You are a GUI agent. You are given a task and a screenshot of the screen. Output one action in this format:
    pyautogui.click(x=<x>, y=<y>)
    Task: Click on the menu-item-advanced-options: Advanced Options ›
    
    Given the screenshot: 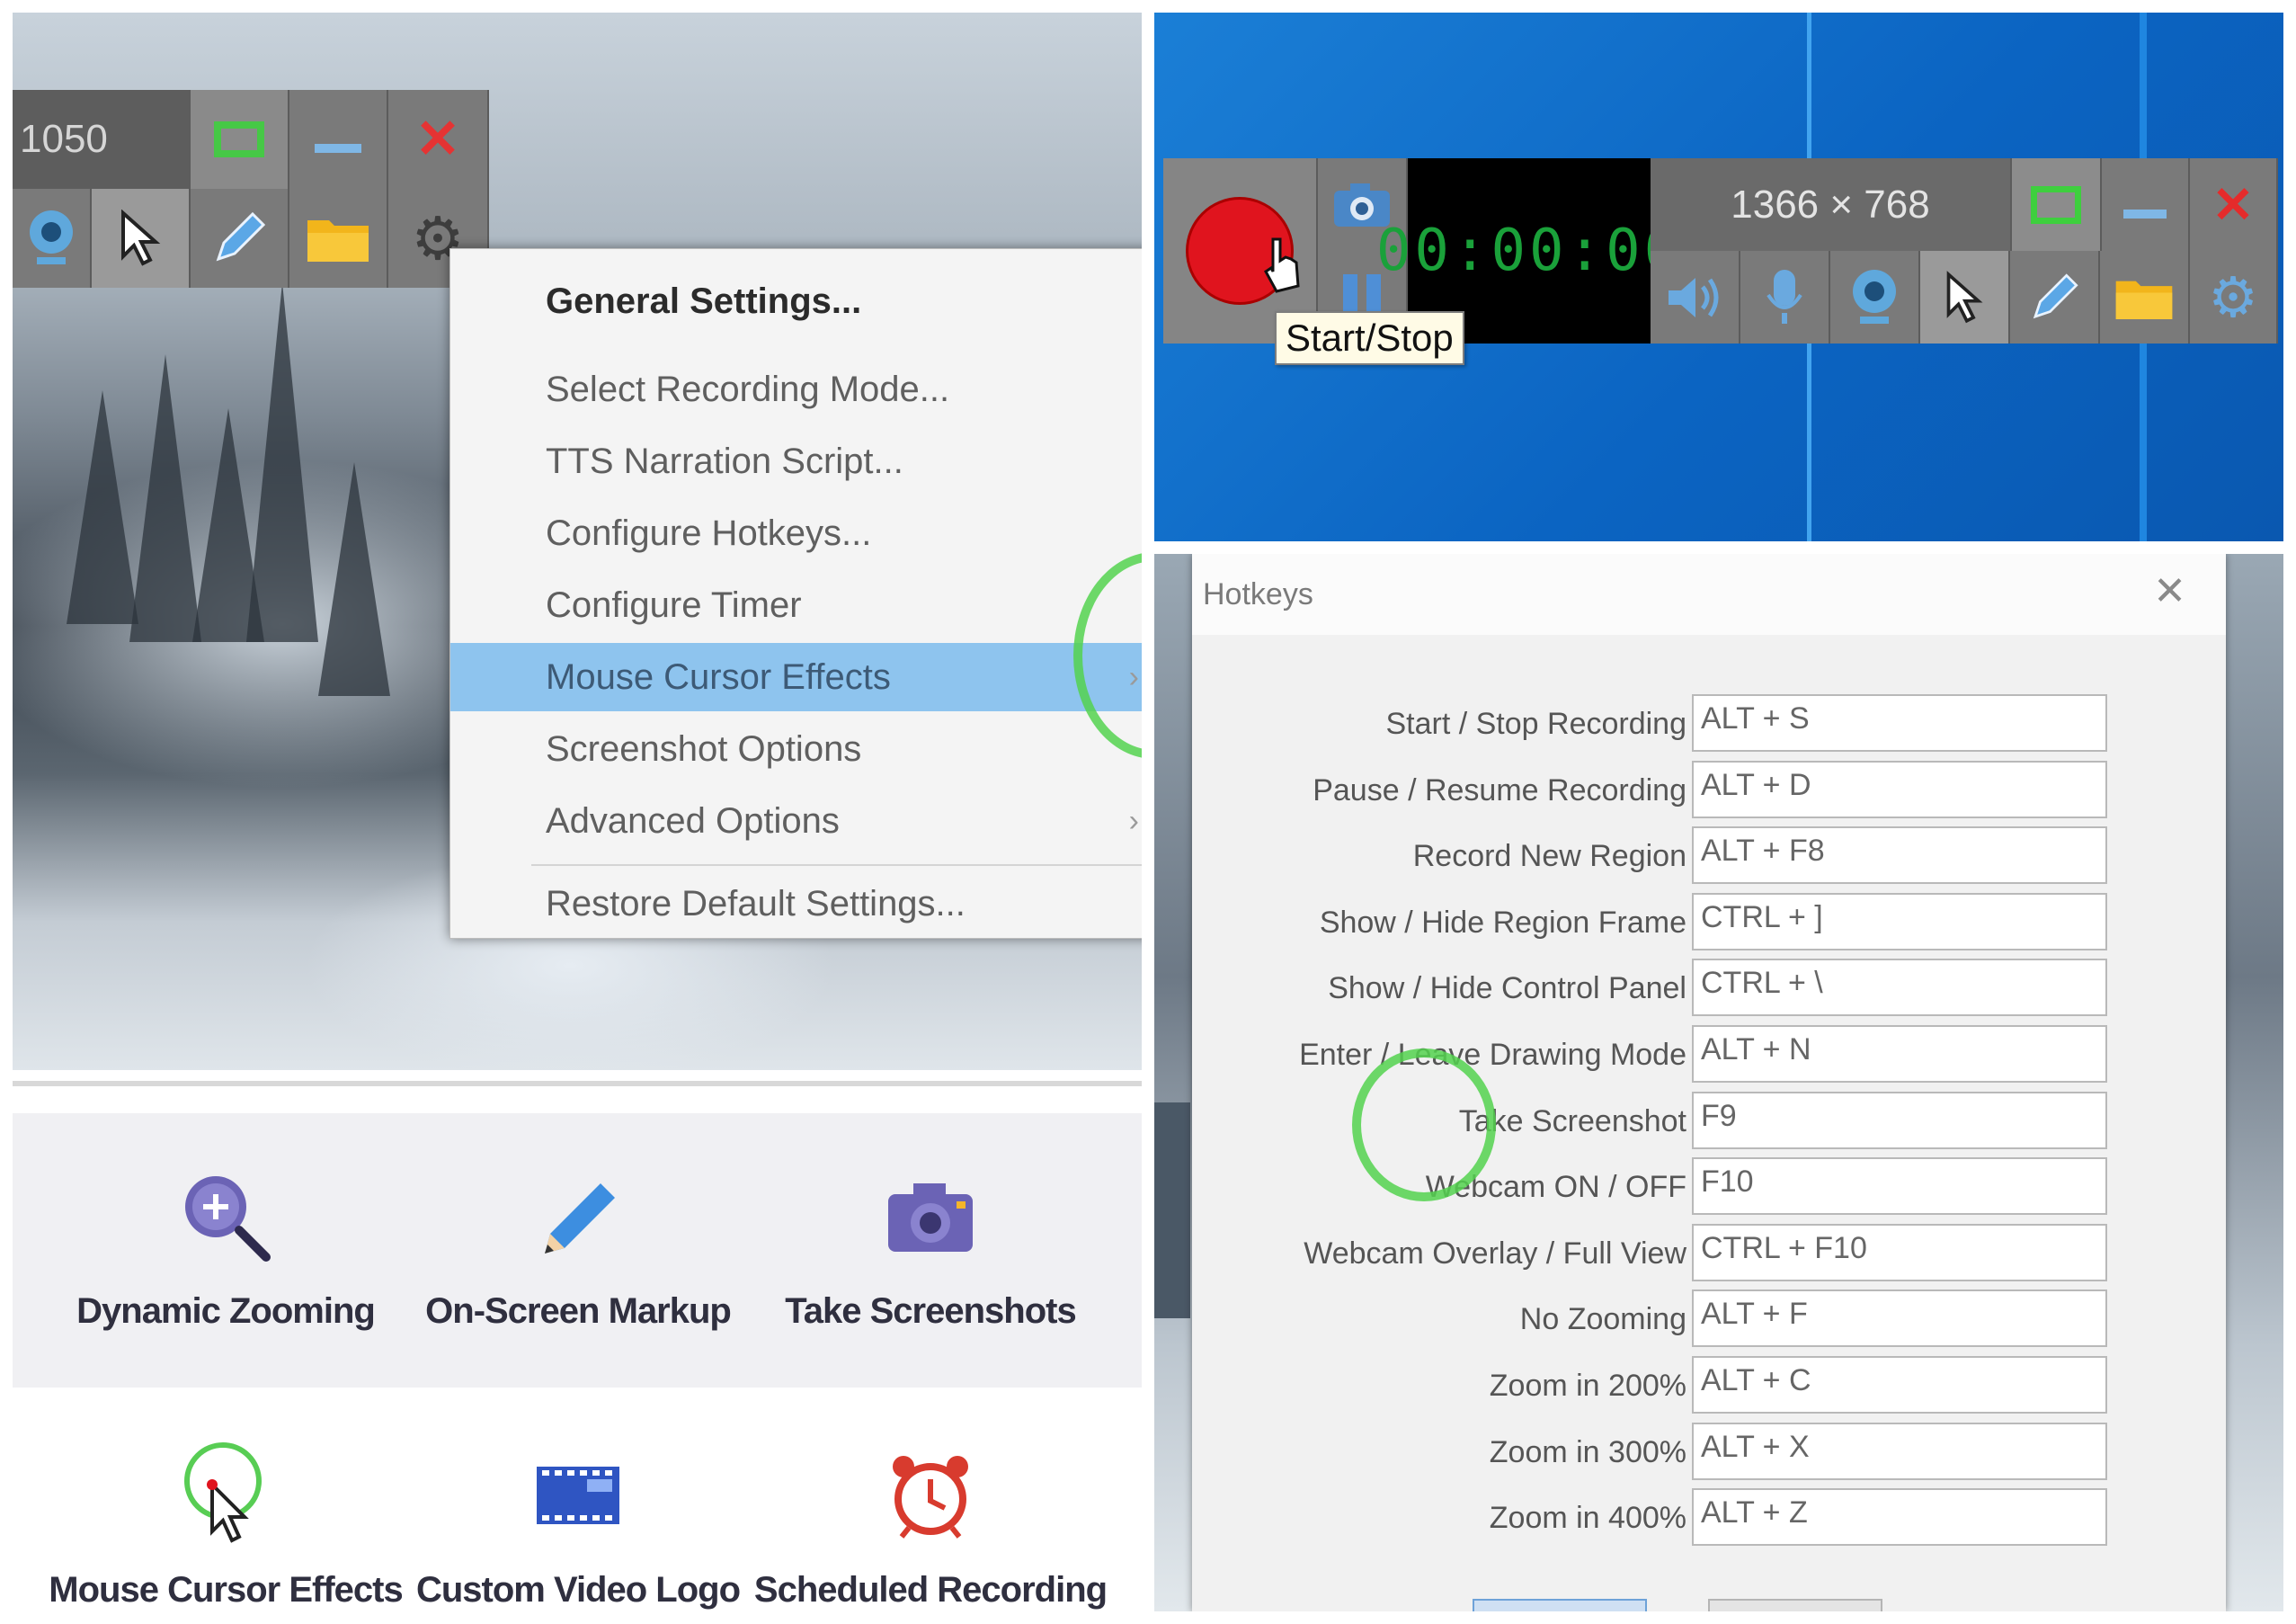 What is the action you would take?
    pyautogui.click(x=796, y=821)
    